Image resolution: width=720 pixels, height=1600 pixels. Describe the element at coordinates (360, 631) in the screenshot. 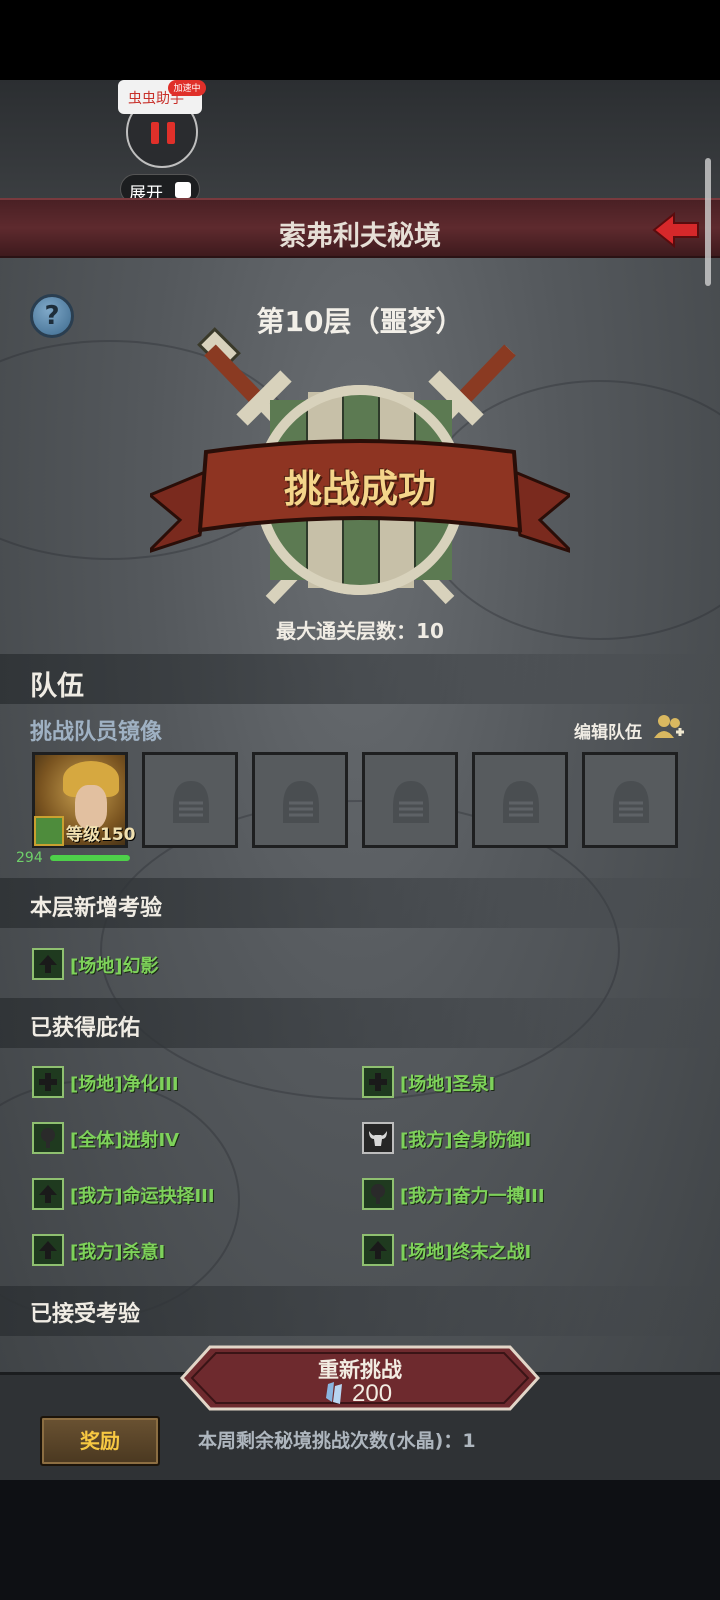

I see `max-floor-label: 最大通关层数：10` at that location.